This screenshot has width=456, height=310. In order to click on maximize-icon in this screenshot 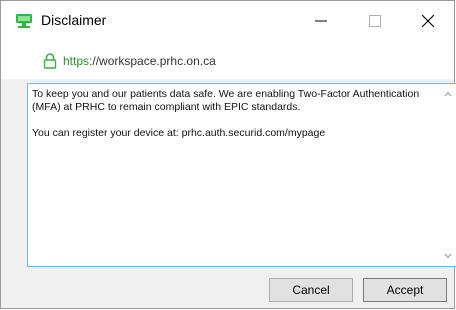, I will do `click(375, 21)`.